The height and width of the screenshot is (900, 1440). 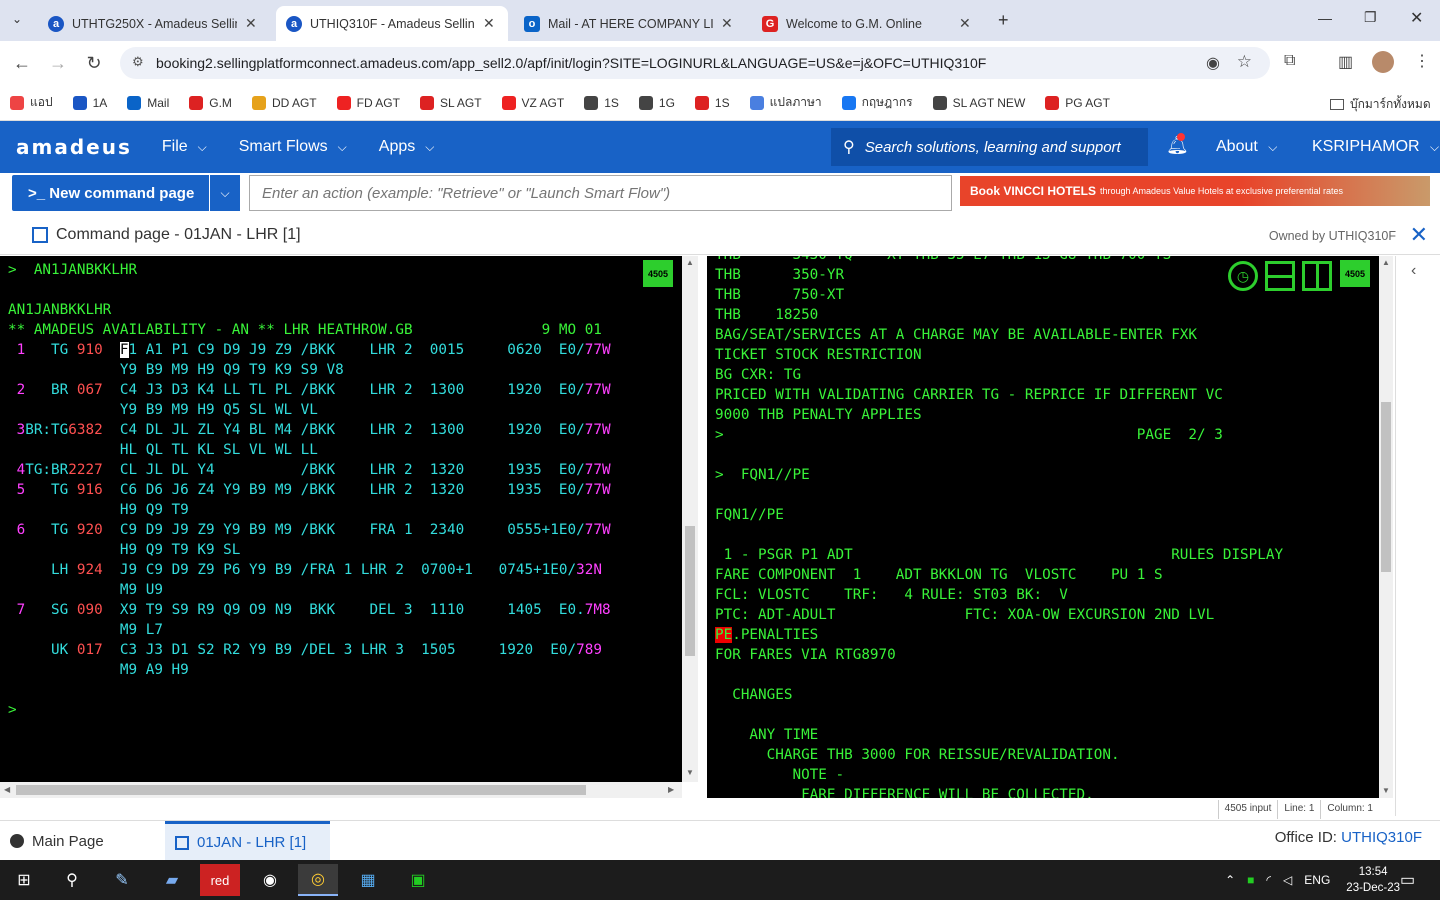 What do you see at coordinates (156, 23) in the screenshot?
I see `browser-tab-1: a UTHTG250X - Amadeus Selling ✕` at bounding box center [156, 23].